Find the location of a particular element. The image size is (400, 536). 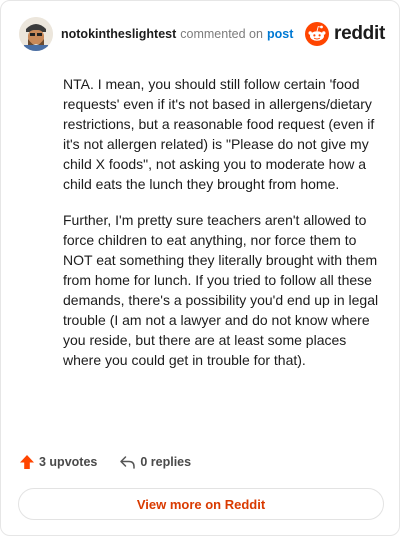

comment-meta: notokintheslightest commented on post is located at coordinates (177, 34).